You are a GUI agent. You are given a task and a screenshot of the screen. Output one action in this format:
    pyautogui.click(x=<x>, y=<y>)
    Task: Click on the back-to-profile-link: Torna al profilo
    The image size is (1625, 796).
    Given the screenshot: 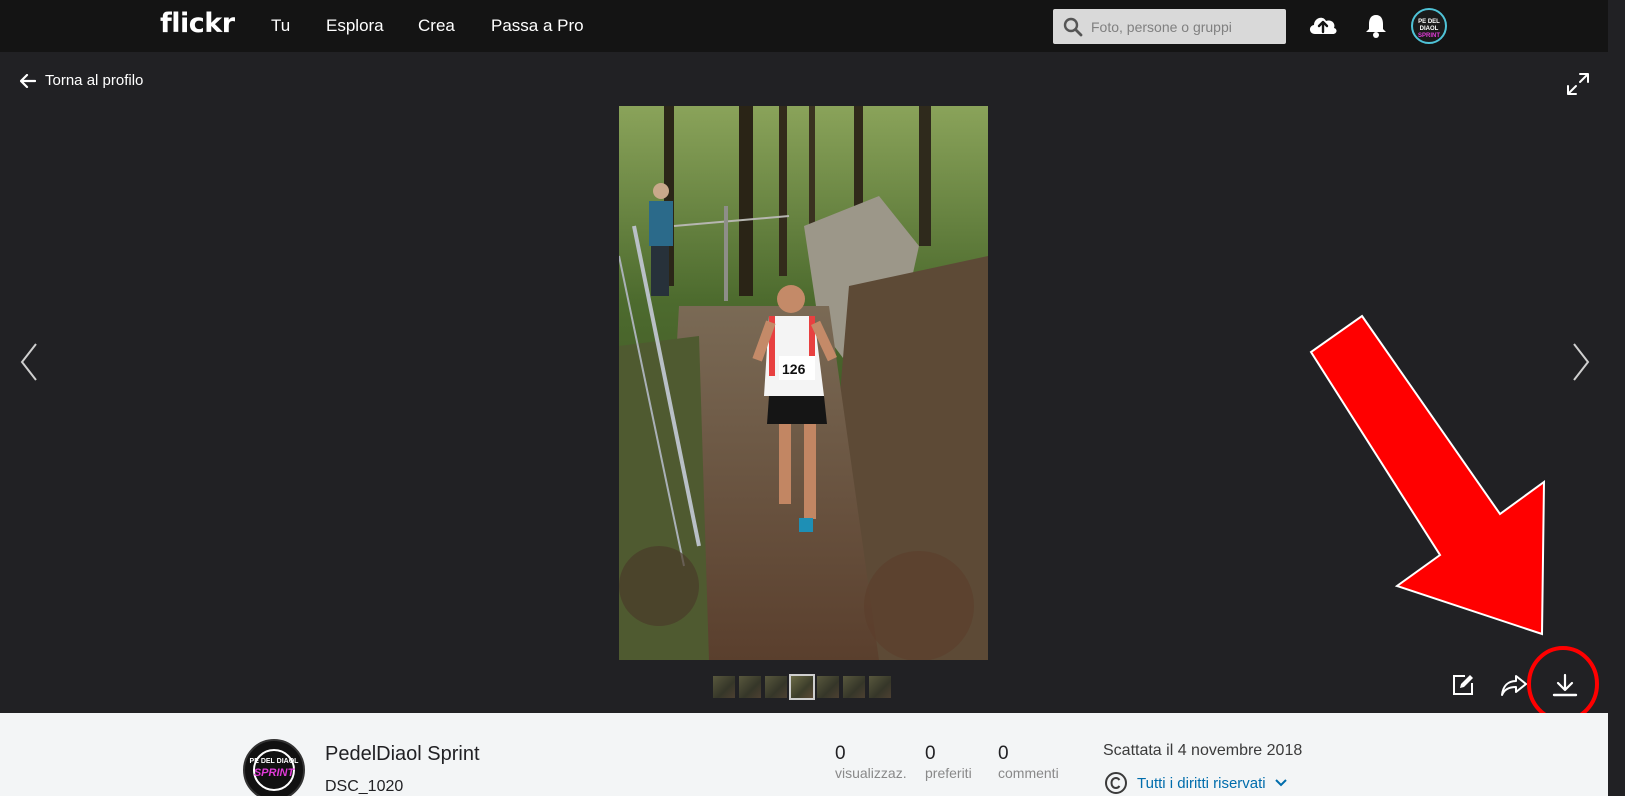 What is the action you would take?
    pyautogui.click(x=81, y=80)
    